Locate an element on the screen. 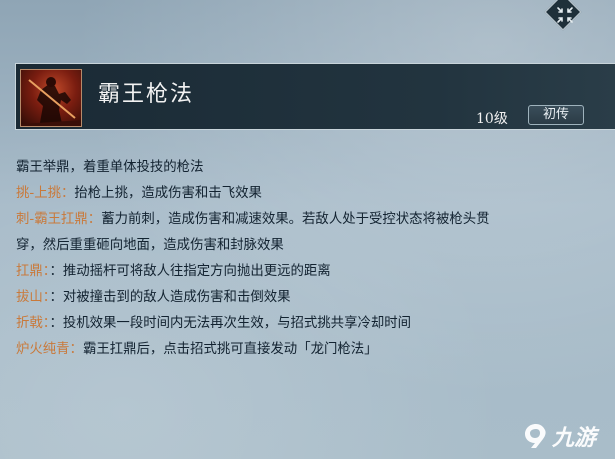  move-desc-continued: 穿，然后重重砸向地面，造成伤害和封脉效果 is located at coordinates (150, 245).